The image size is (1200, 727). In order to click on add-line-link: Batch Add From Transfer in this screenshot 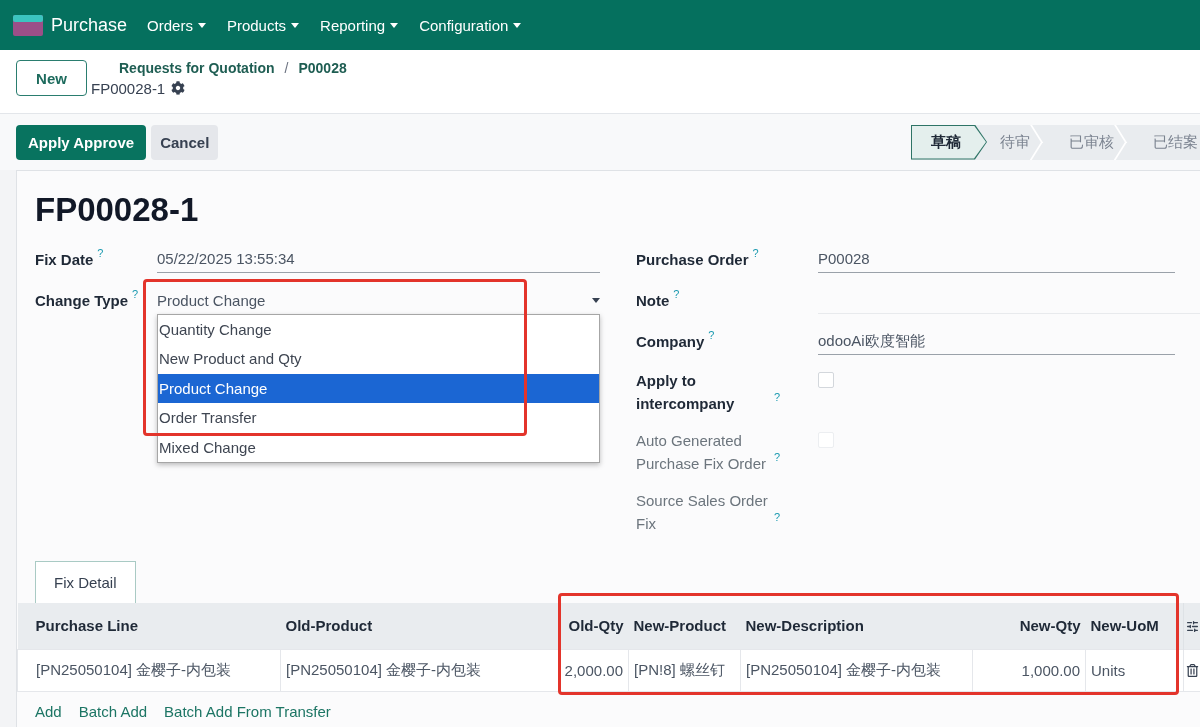, I will do `click(247, 711)`.